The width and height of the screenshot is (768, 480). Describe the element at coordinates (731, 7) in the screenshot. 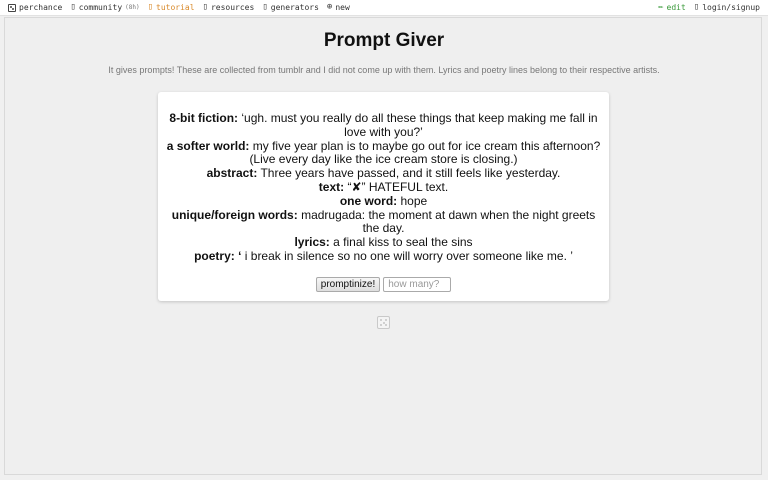

I see `nav-login-label: login/signup` at that location.